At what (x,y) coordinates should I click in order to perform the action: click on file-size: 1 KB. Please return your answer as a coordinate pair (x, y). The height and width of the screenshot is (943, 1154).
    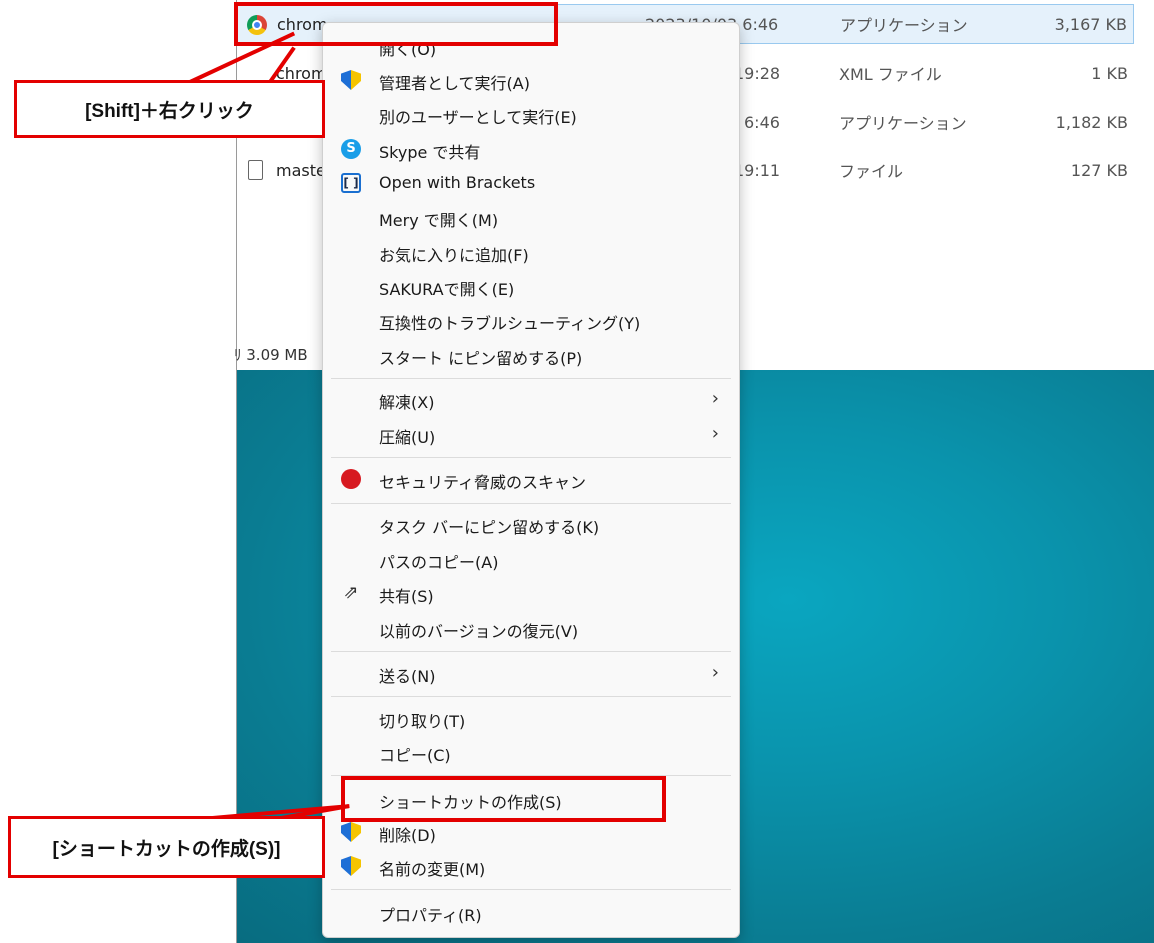
    Looking at the image, I should click on (1109, 73).